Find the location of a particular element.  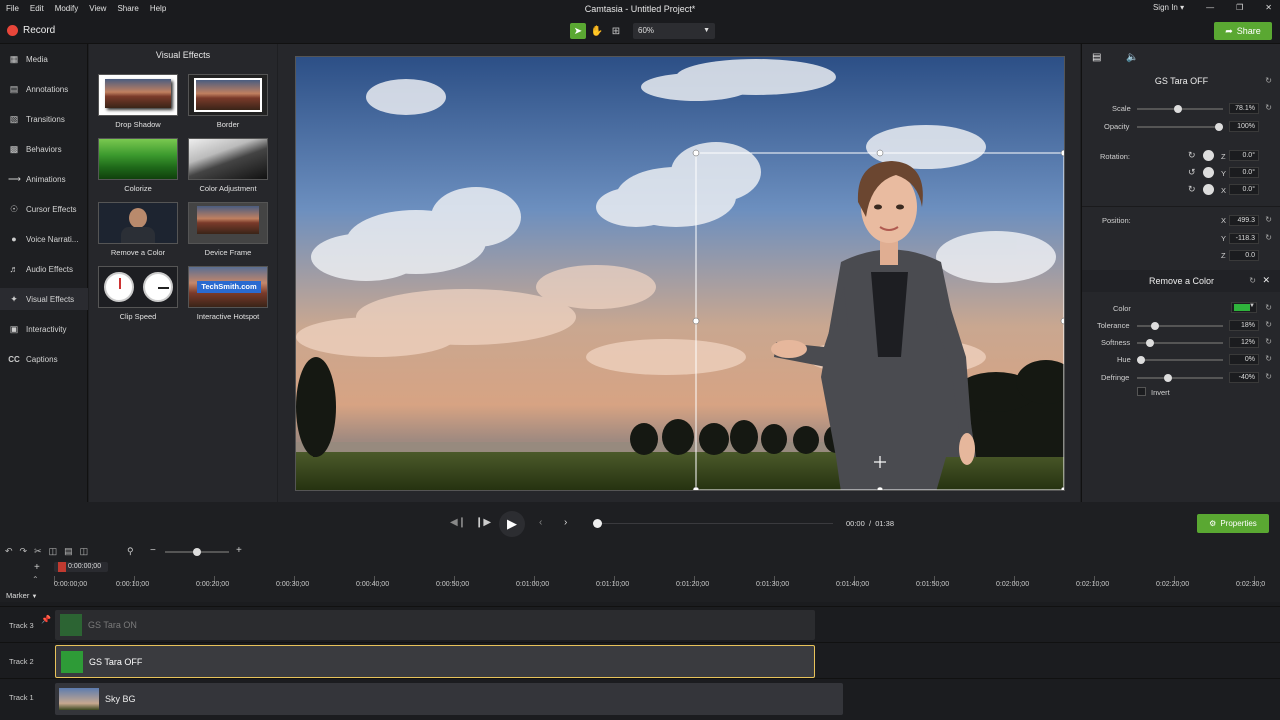

defringe-slider-knob is located at coordinates (1168, 378).